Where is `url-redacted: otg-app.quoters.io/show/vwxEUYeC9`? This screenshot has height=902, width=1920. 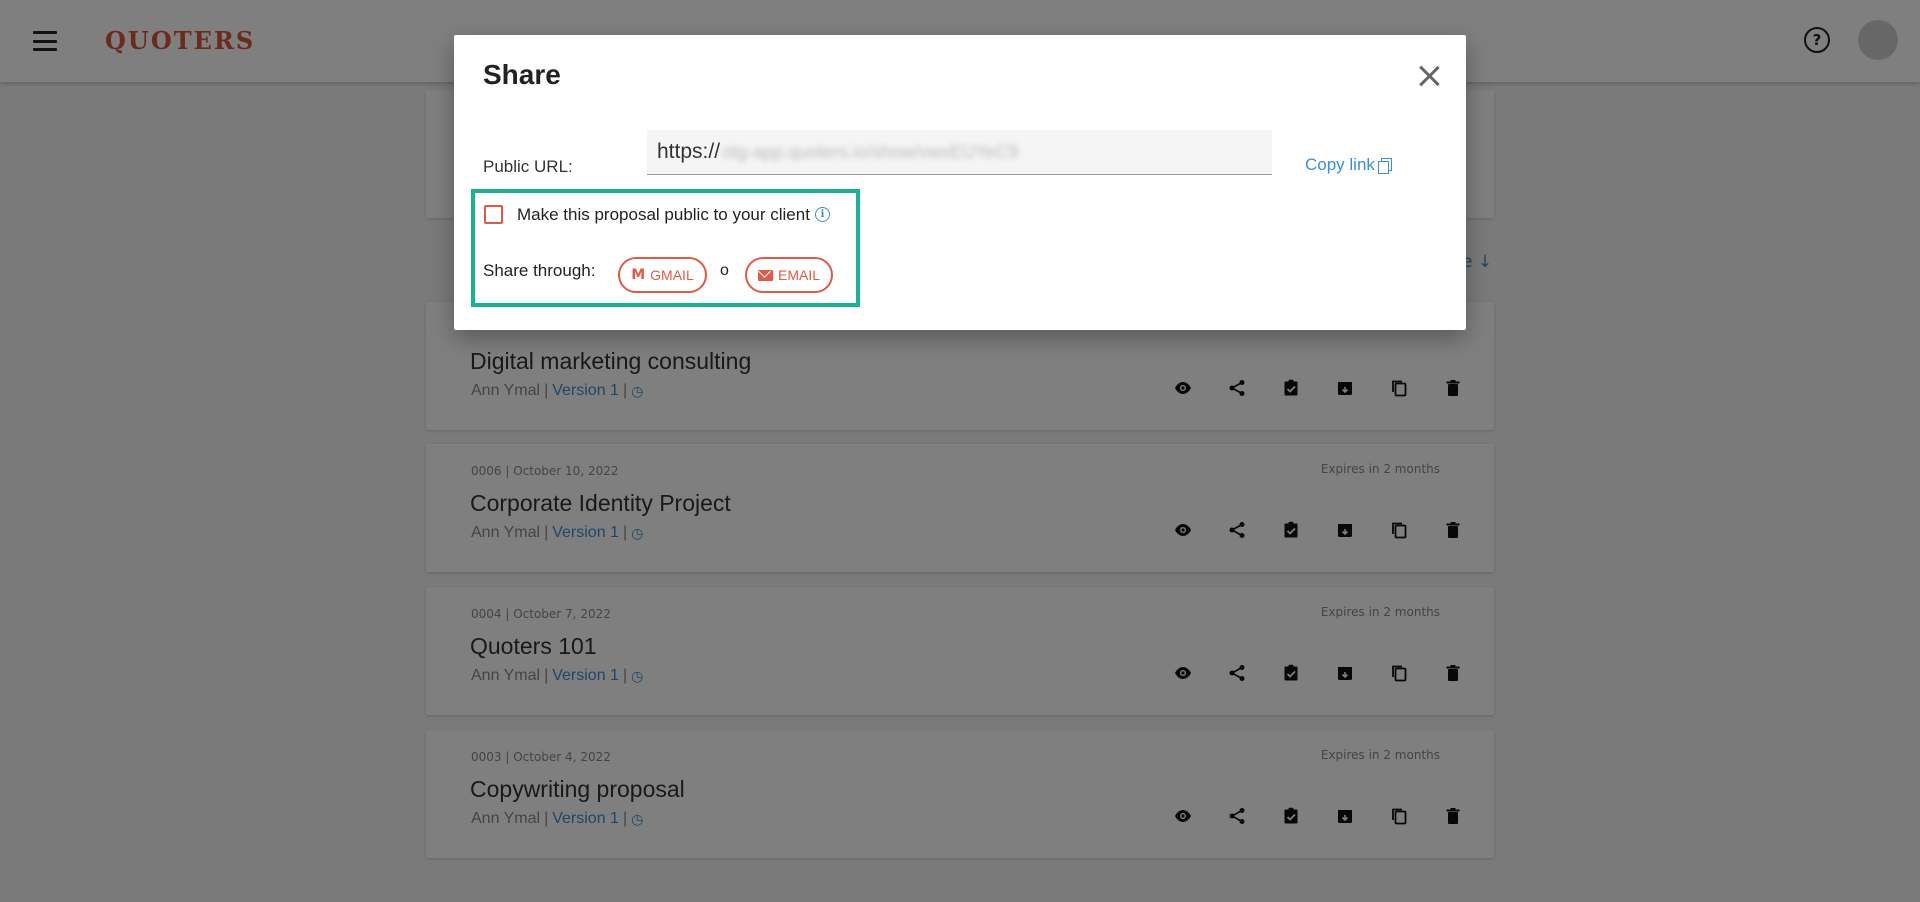 url-redacted: otg-app.quoters.io/show/vwxEUYeC9 is located at coordinates (870, 151).